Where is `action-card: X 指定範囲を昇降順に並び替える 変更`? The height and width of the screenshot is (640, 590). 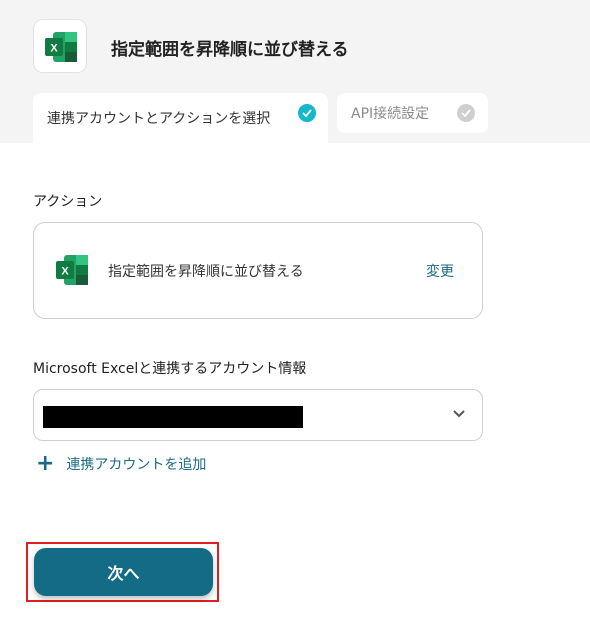 action-card: X 指定範囲を昇降順に並び替える 変更 is located at coordinates (258, 270).